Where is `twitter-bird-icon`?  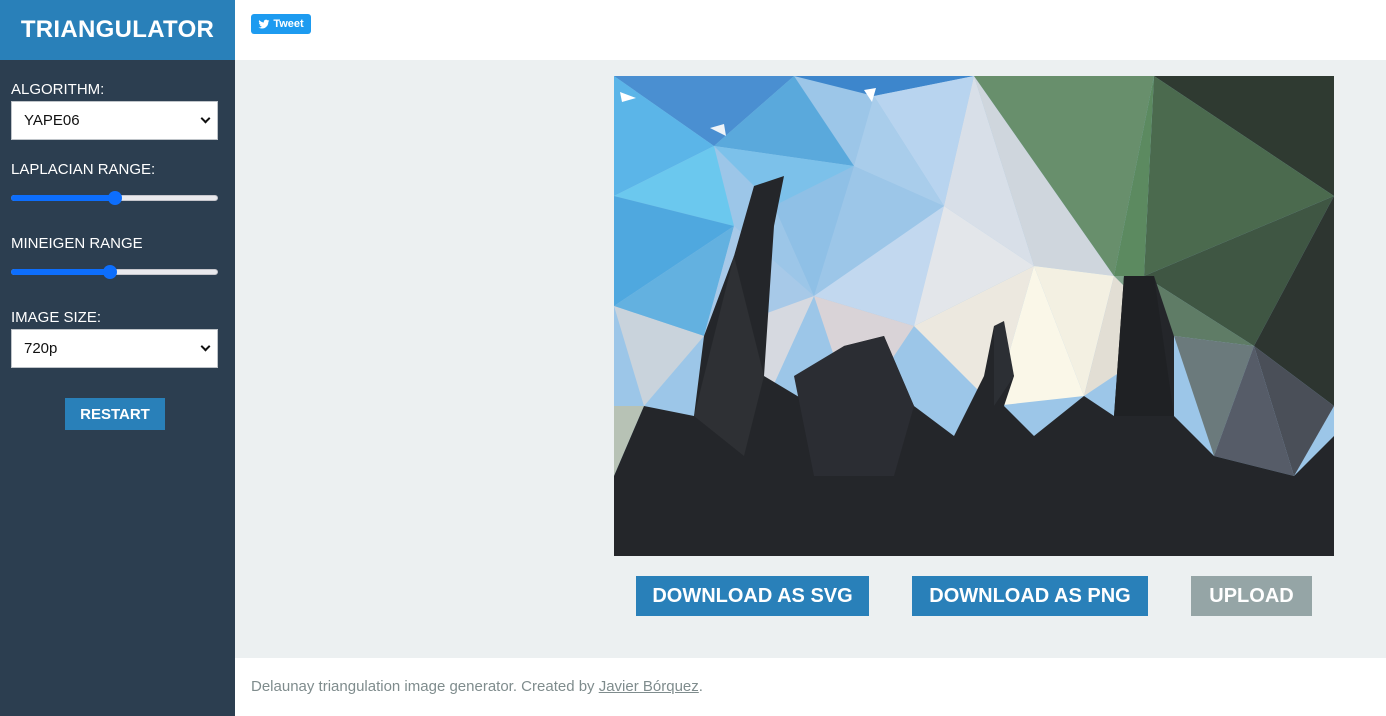 twitter-bird-icon is located at coordinates (264, 24).